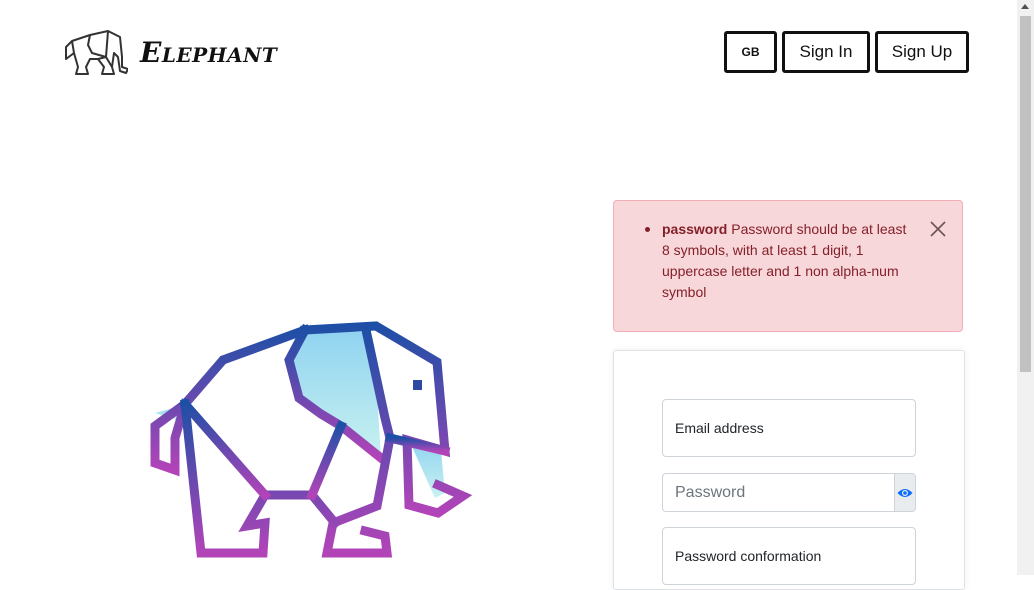  Describe the element at coordinates (695, 229) in the screenshot. I see `error-field: password` at that location.